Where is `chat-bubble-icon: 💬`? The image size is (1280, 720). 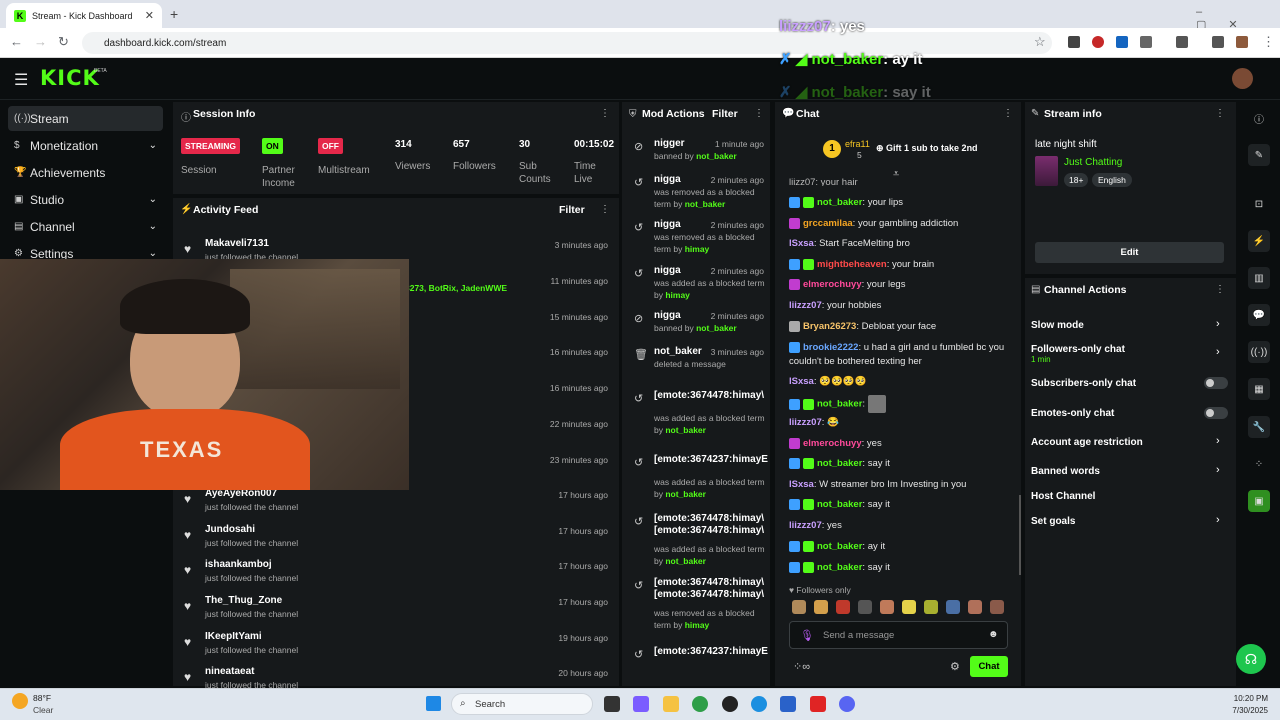
chat-bubble-icon: 💬 is located at coordinates (1259, 315).